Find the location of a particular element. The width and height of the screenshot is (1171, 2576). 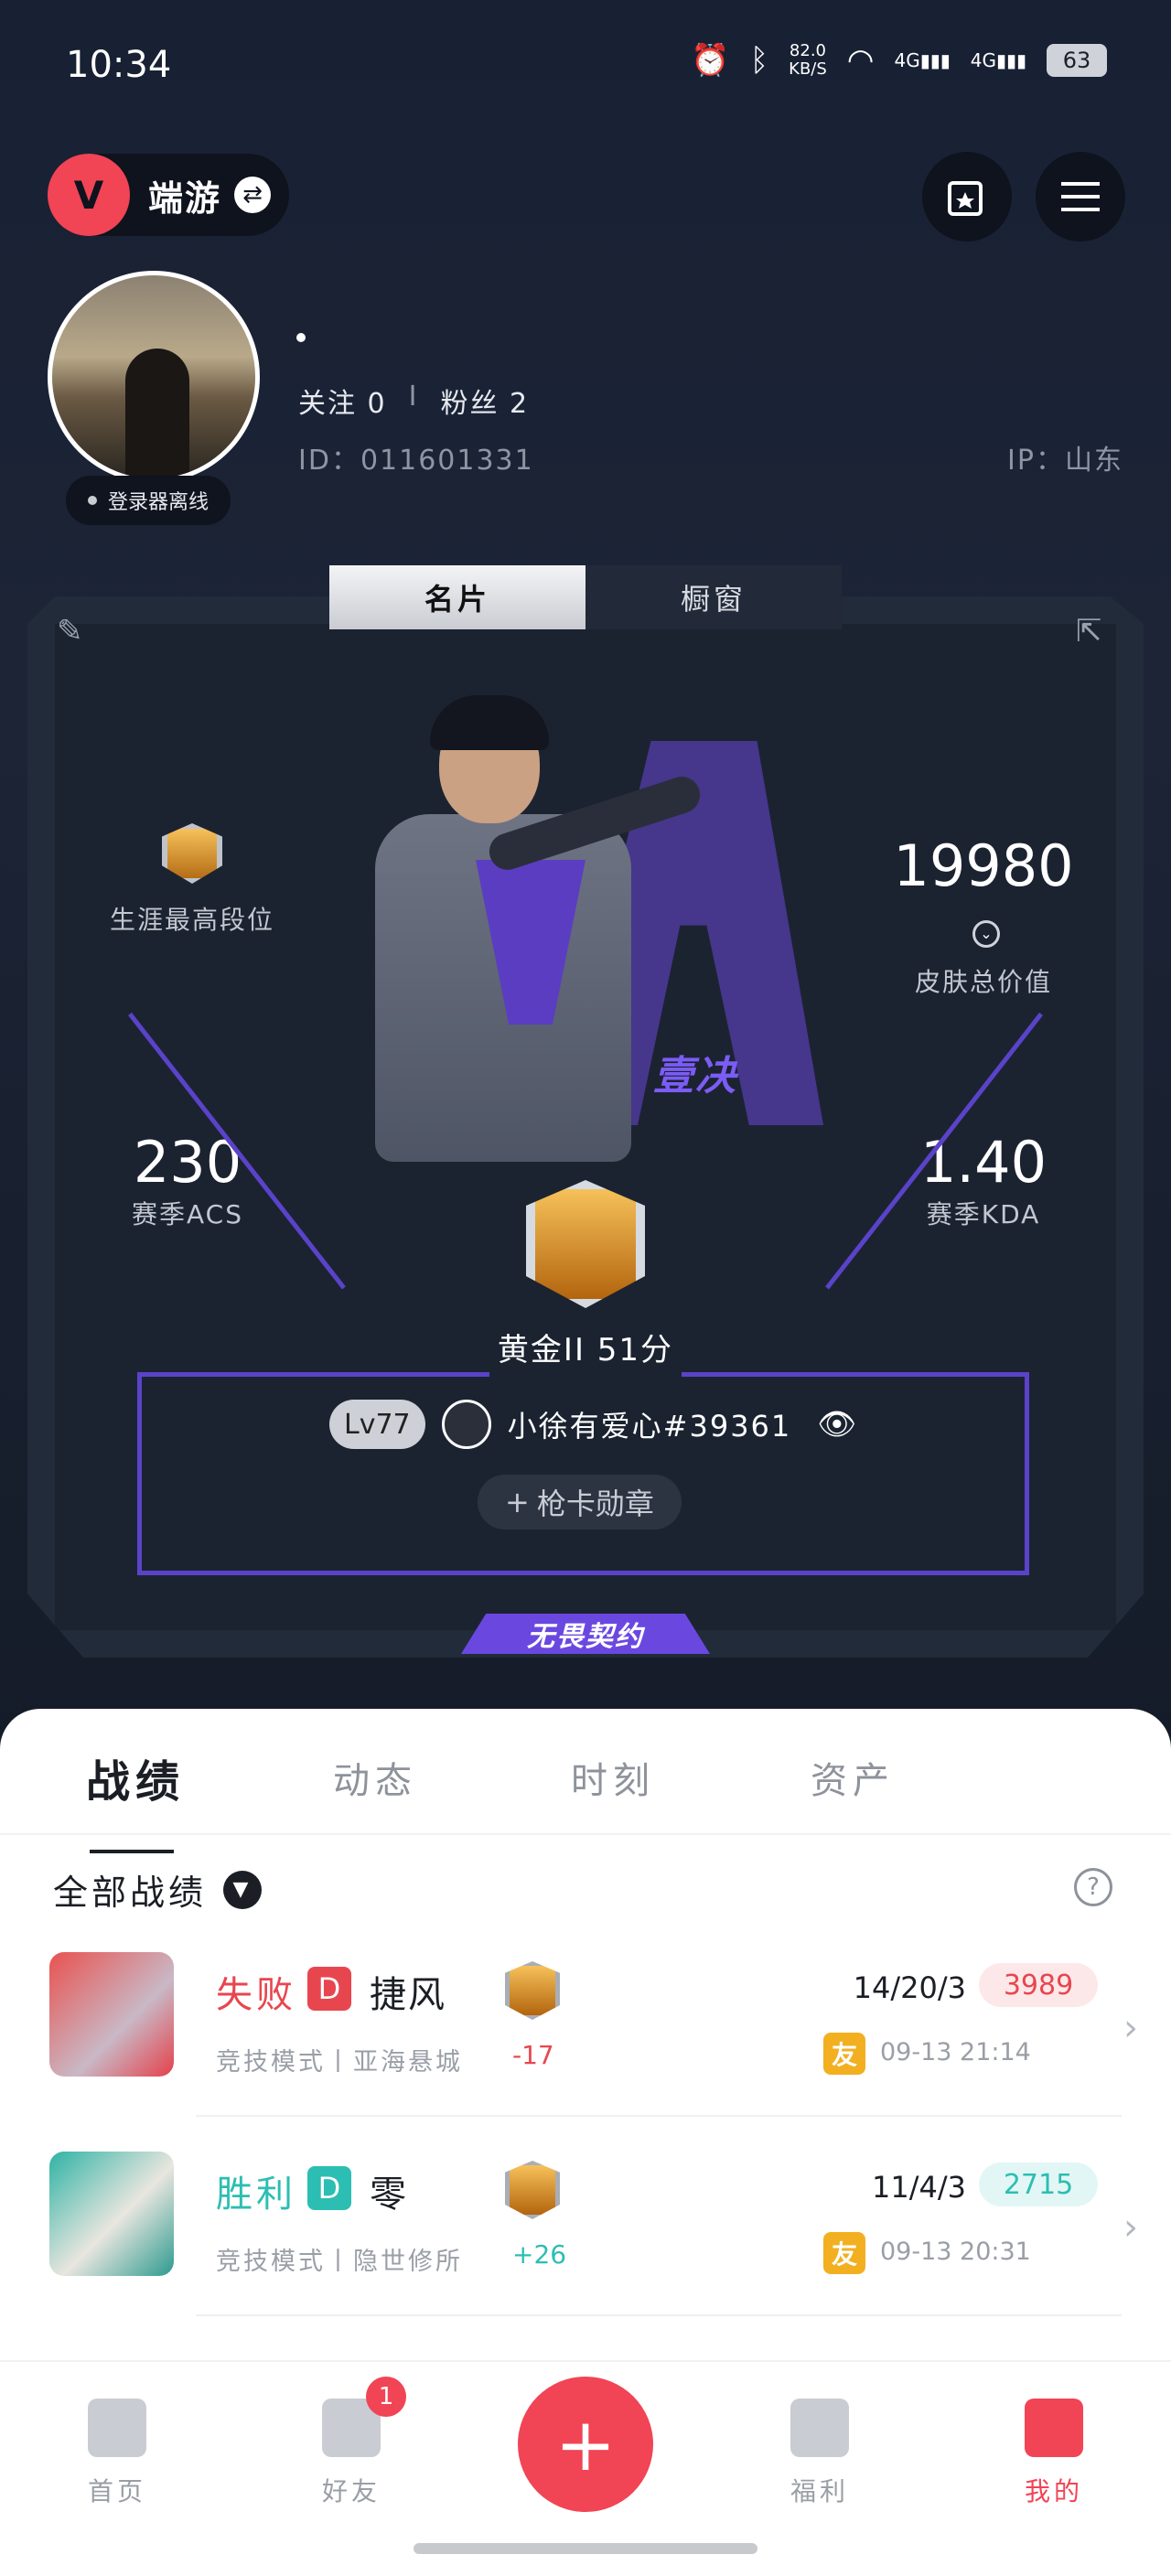

tab-records: 战绩 is located at coordinates (135, 1777).